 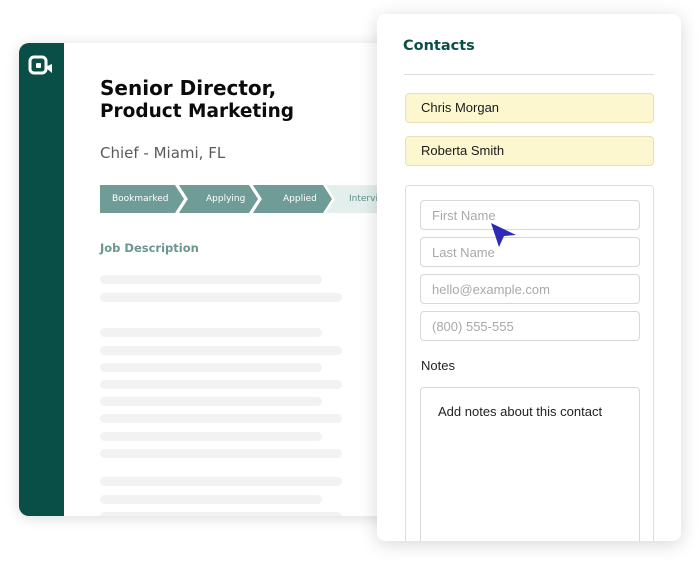 What do you see at coordinates (438, 365) in the screenshot?
I see `notes-label: Notes` at bounding box center [438, 365].